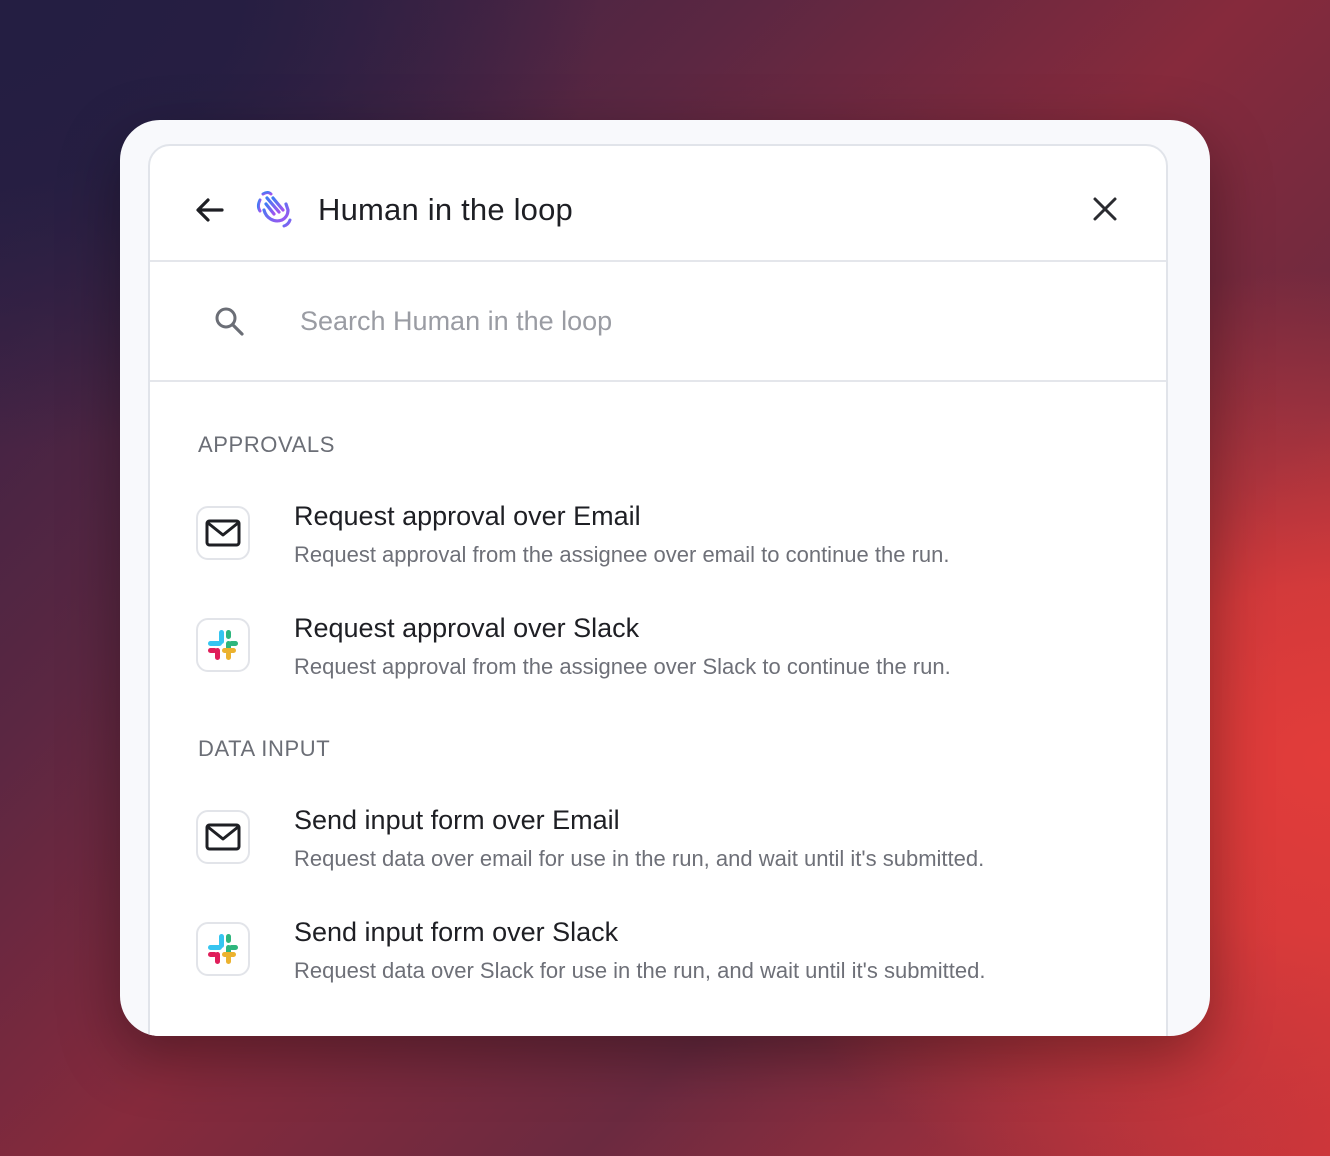 The image size is (1330, 1156). I want to click on close-icon, so click(1105, 209).